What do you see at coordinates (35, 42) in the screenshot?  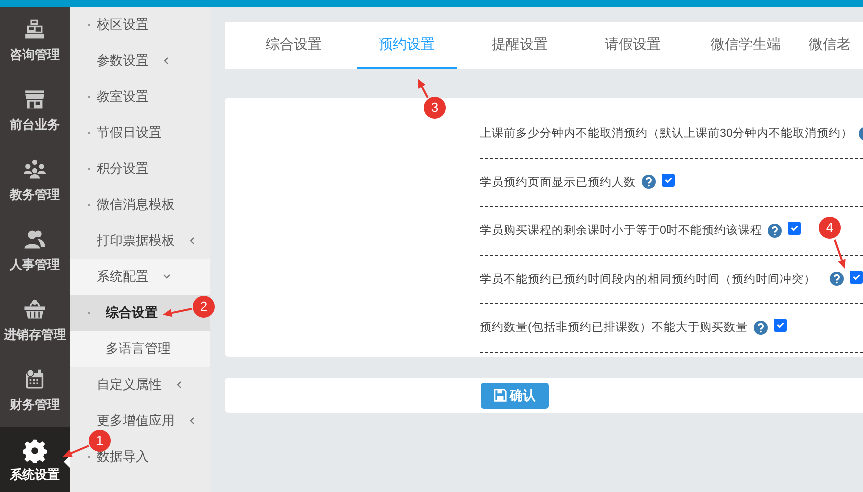 I see `main-nav-item: 咨询管理` at bounding box center [35, 42].